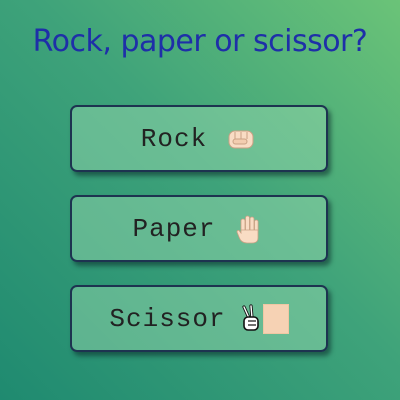 Image resolution: width=400 pixels, height=400 pixels. What do you see at coordinates (174, 138) in the screenshot?
I see `rock-button-label: Rock` at bounding box center [174, 138].